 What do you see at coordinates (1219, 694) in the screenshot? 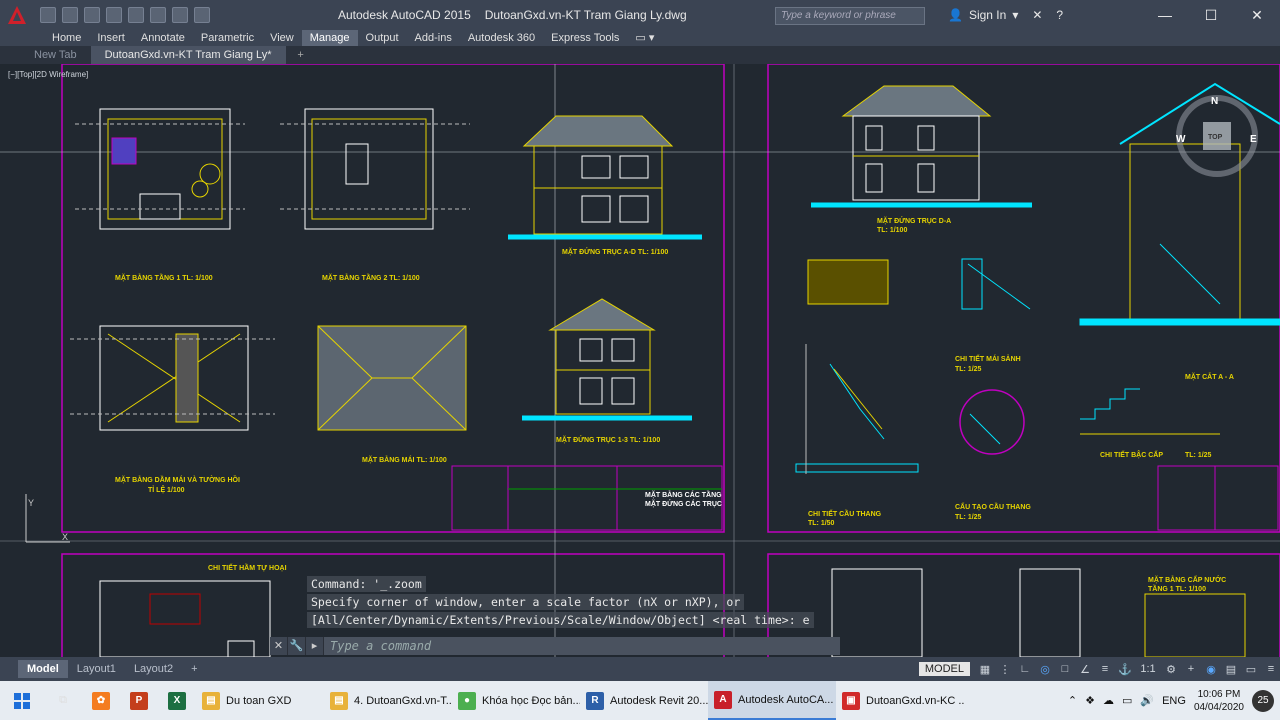
I see `clock-time: 10:06 PM` at bounding box center [1219, 694].